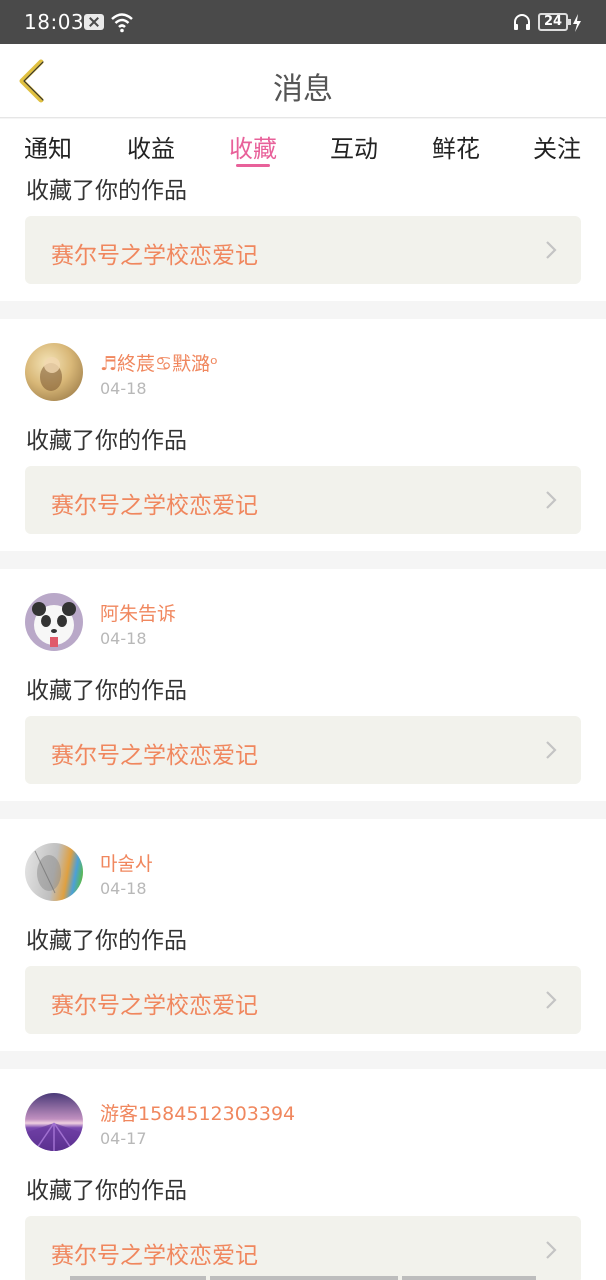  I want to click on status-bar: 18:03 24, so click(303, 22).